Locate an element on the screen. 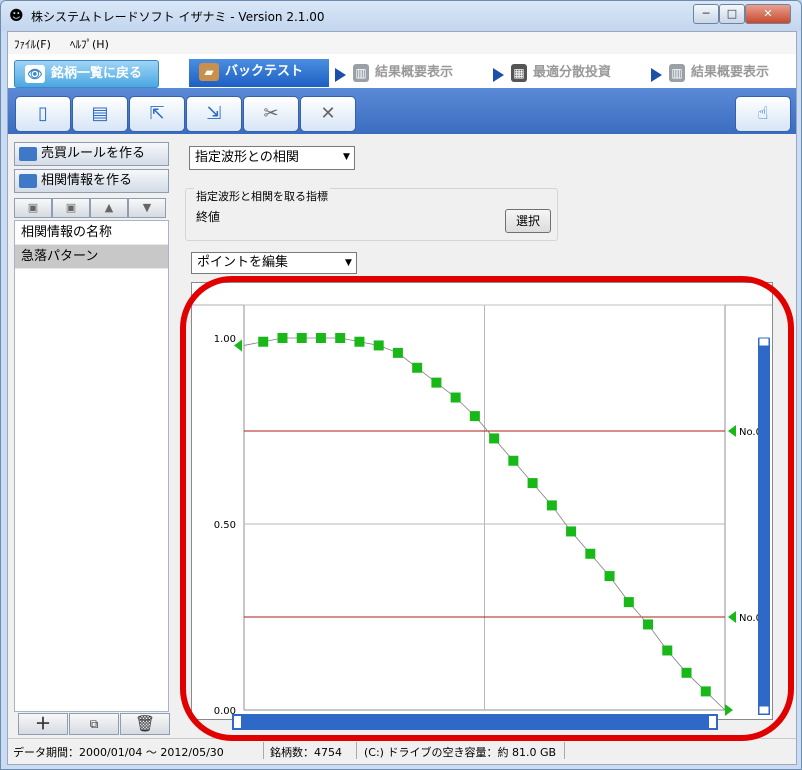 Image resolution: width=802 pixels, height=770 pixels. settings-button: ✕ is located at coordinates (328, 114).